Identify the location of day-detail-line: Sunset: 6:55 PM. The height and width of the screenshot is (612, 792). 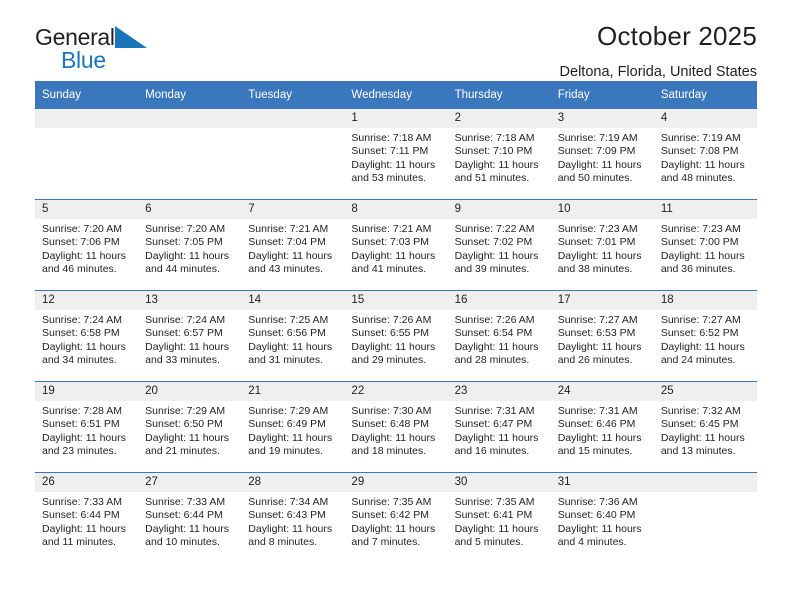
(390, 333).